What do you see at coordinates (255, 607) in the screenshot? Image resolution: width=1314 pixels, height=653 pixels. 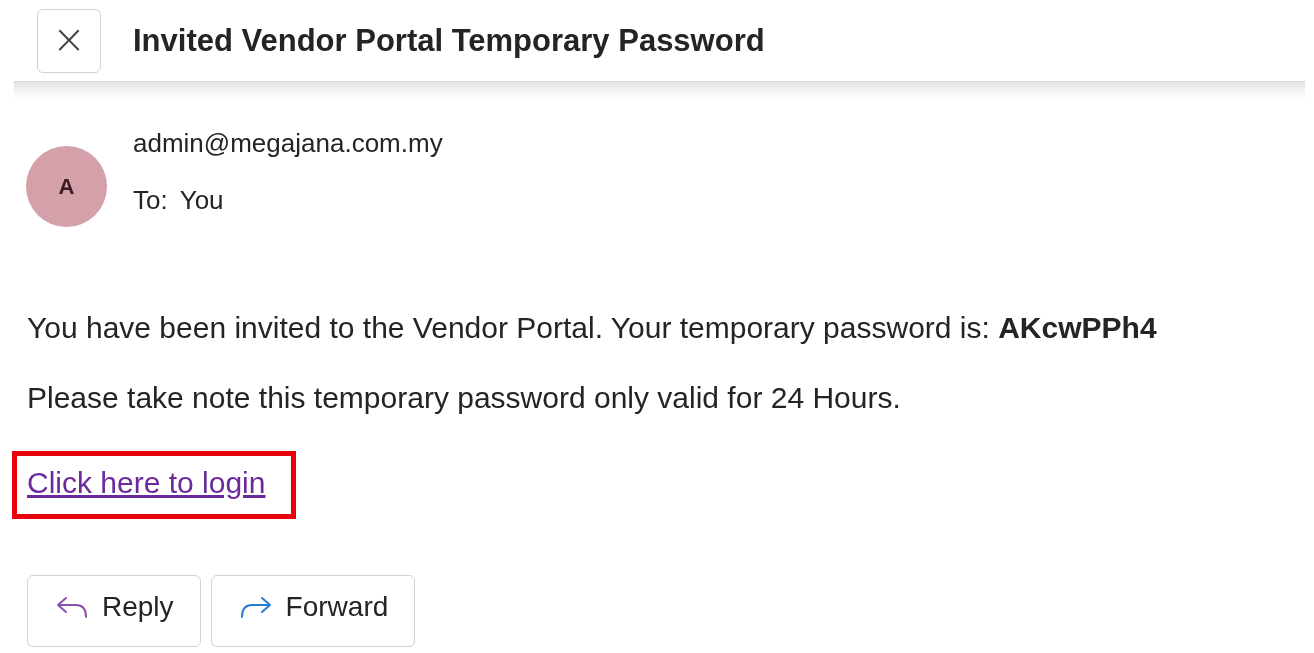 I see `forward-icon` at bounding box center [255, 607].